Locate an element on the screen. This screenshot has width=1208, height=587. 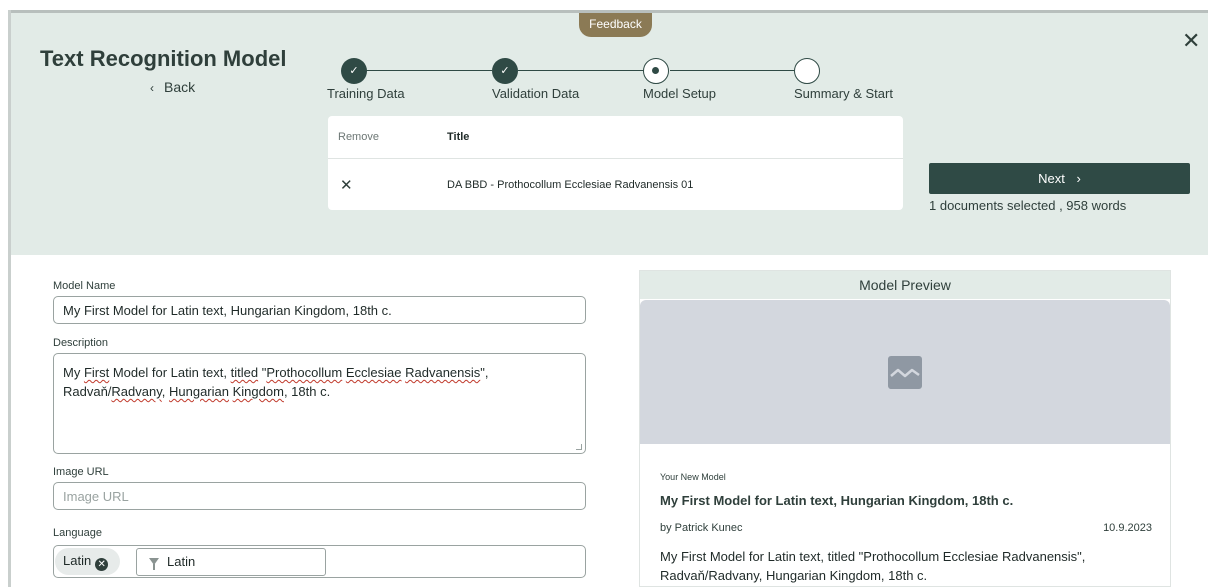
preview-kicker: Your New Model is located at coordinates (693, 477).